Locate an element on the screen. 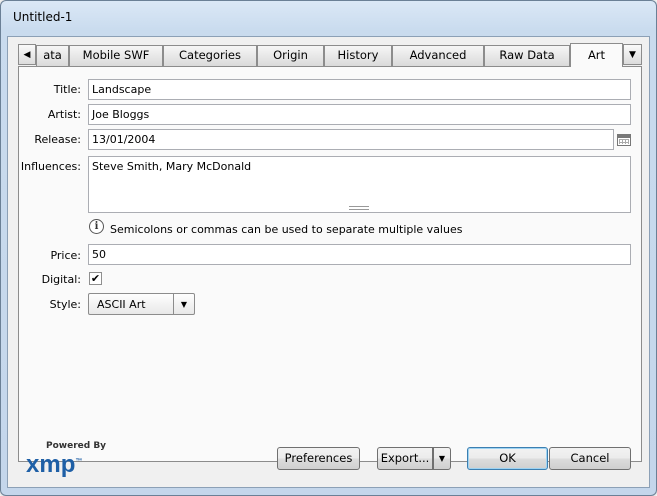 This screenshot has width=657, height=496. influences-label: Influences: is located at coordinates (50, 166).